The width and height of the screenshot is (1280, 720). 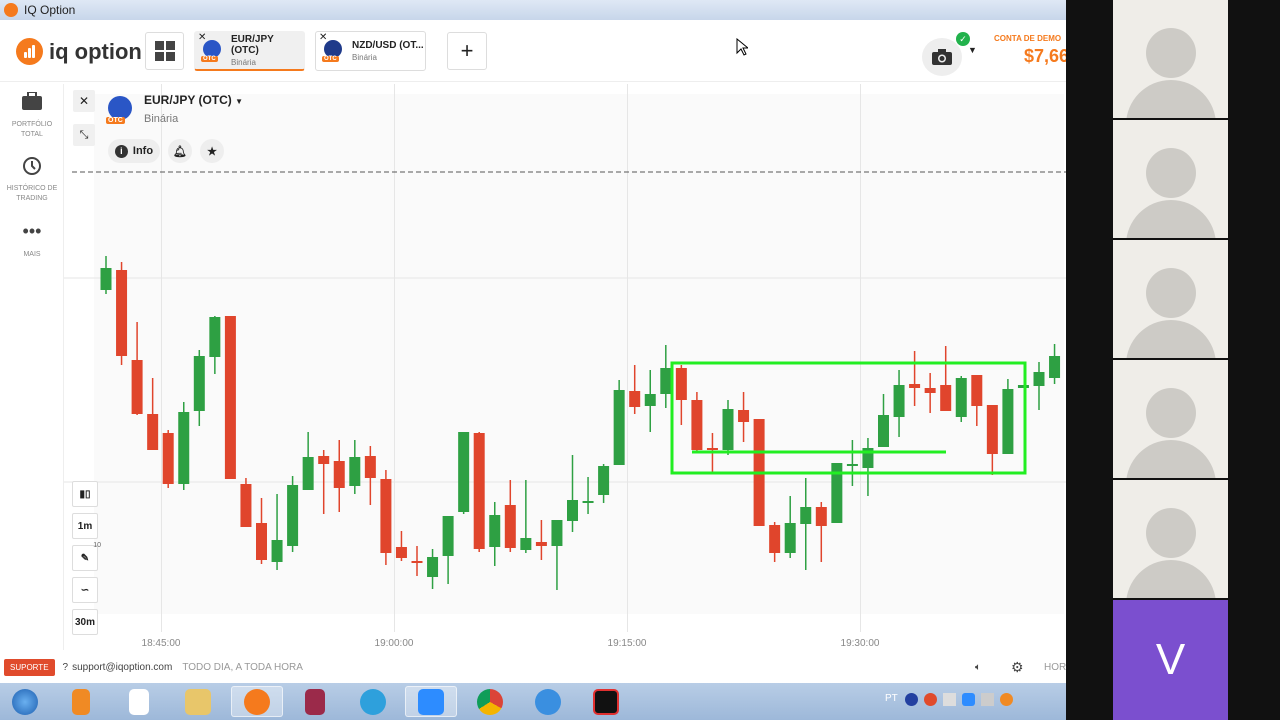 I want to click on chevron-down-icon: ▼, so click(x=972, y=50).